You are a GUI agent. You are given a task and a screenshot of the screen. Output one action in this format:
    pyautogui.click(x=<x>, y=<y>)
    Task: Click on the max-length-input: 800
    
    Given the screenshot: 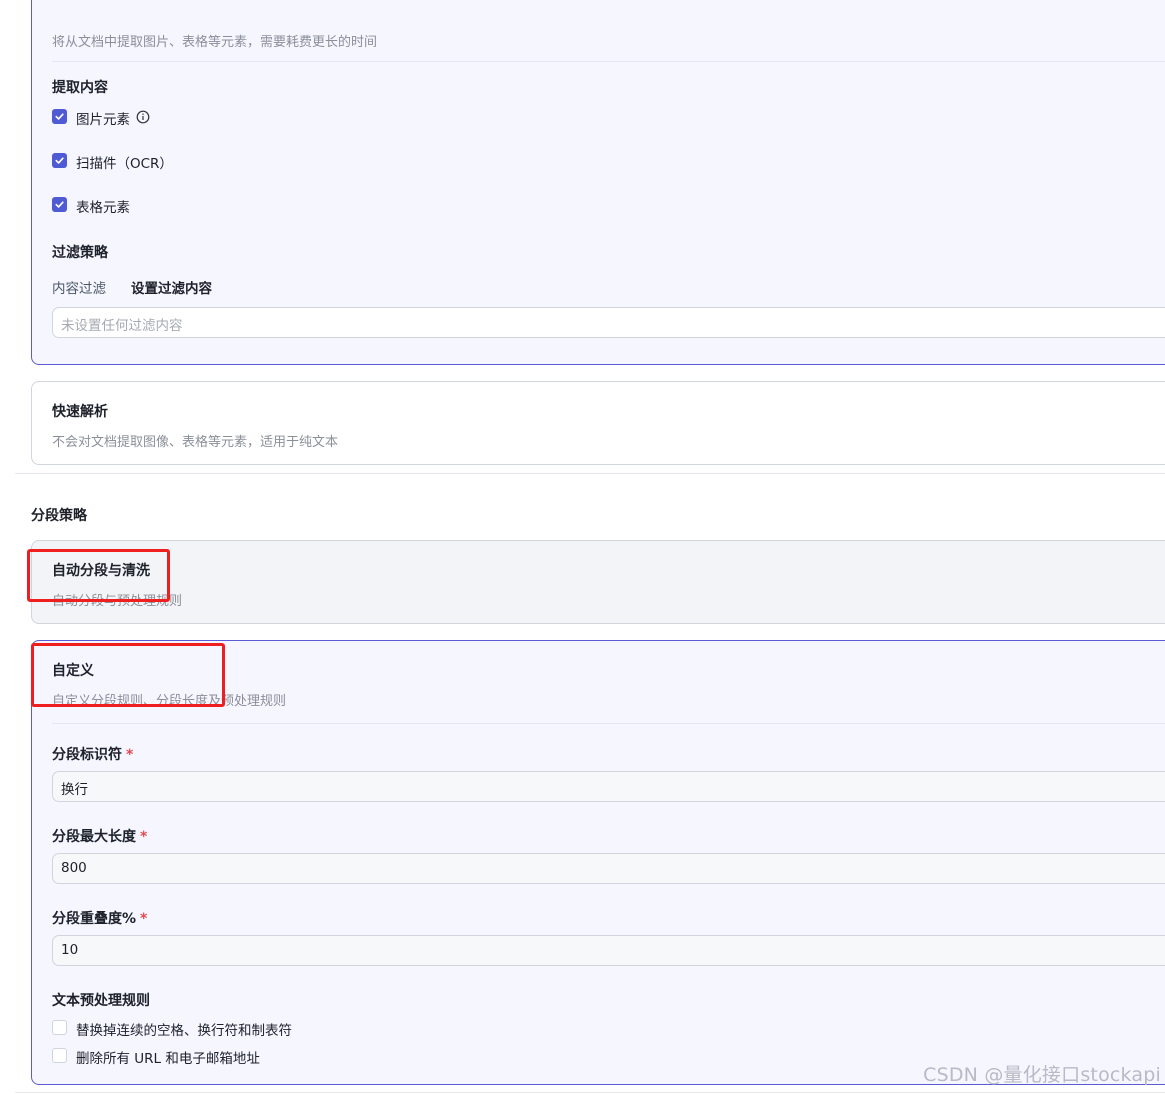 What is the action you would take?
    pyautogui.click(x=608, y=868)
    